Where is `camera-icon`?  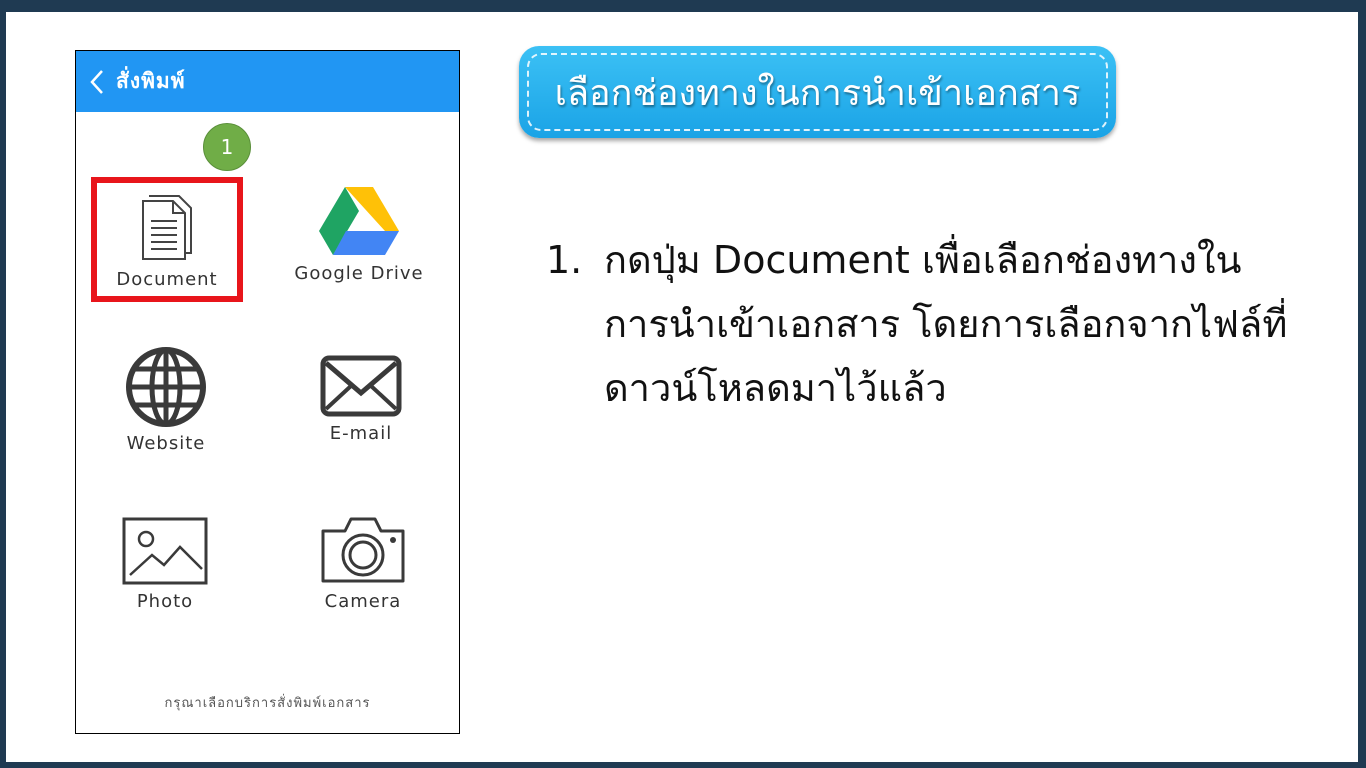
camera-icon is located at coordinates (363, 550).